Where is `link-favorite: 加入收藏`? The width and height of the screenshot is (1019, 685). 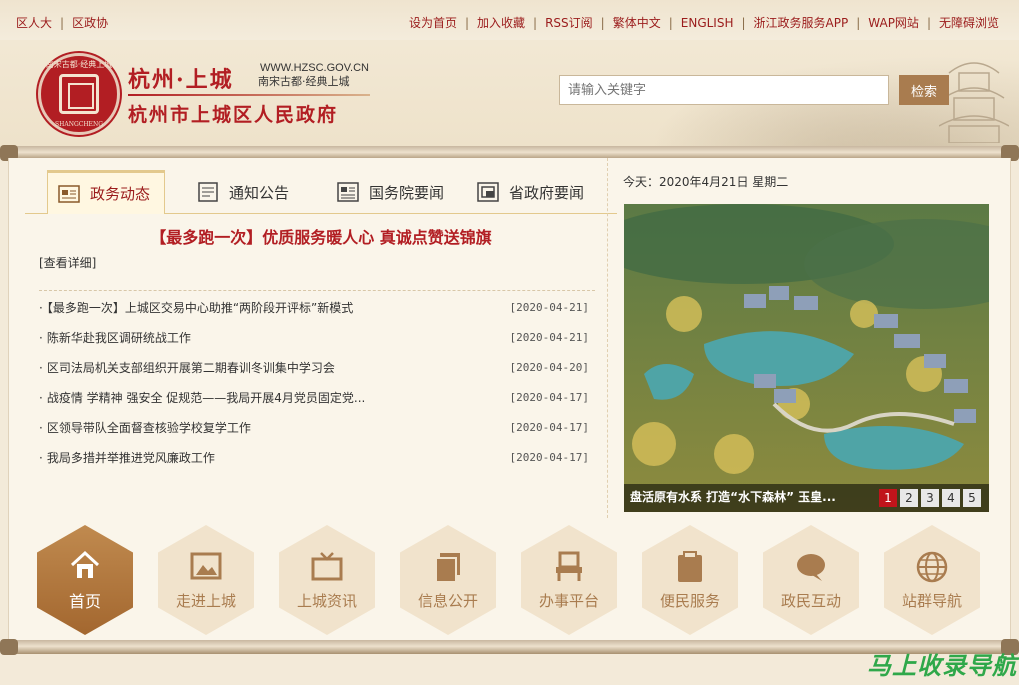 link-favorite: 加入收藏 is located at coordinates (501, 23).